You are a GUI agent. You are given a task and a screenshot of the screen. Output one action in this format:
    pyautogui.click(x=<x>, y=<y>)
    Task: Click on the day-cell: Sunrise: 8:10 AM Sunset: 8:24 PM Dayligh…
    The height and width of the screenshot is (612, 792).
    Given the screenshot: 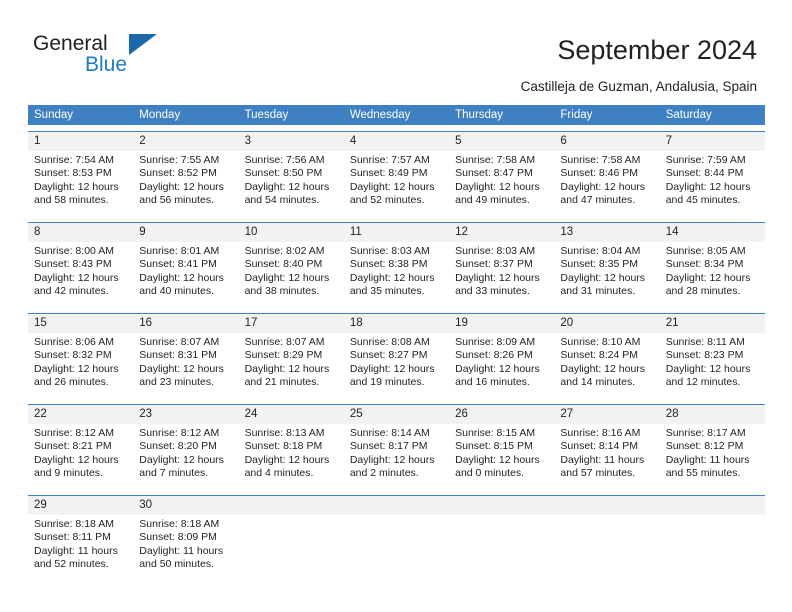 What is the action you would take?
    pyautogui.click(x=606, y=365)
    